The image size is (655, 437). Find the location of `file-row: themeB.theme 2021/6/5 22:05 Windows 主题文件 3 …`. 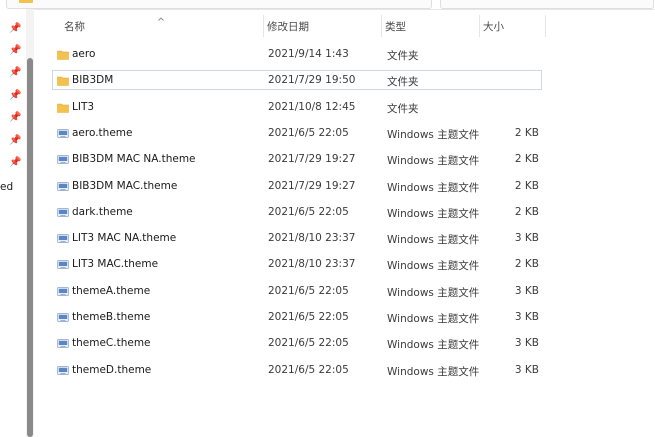

file-row: themeB.theme 2021/6/5 22:05 Windows 主题文件 3 … is located at coordinates (297, 317).